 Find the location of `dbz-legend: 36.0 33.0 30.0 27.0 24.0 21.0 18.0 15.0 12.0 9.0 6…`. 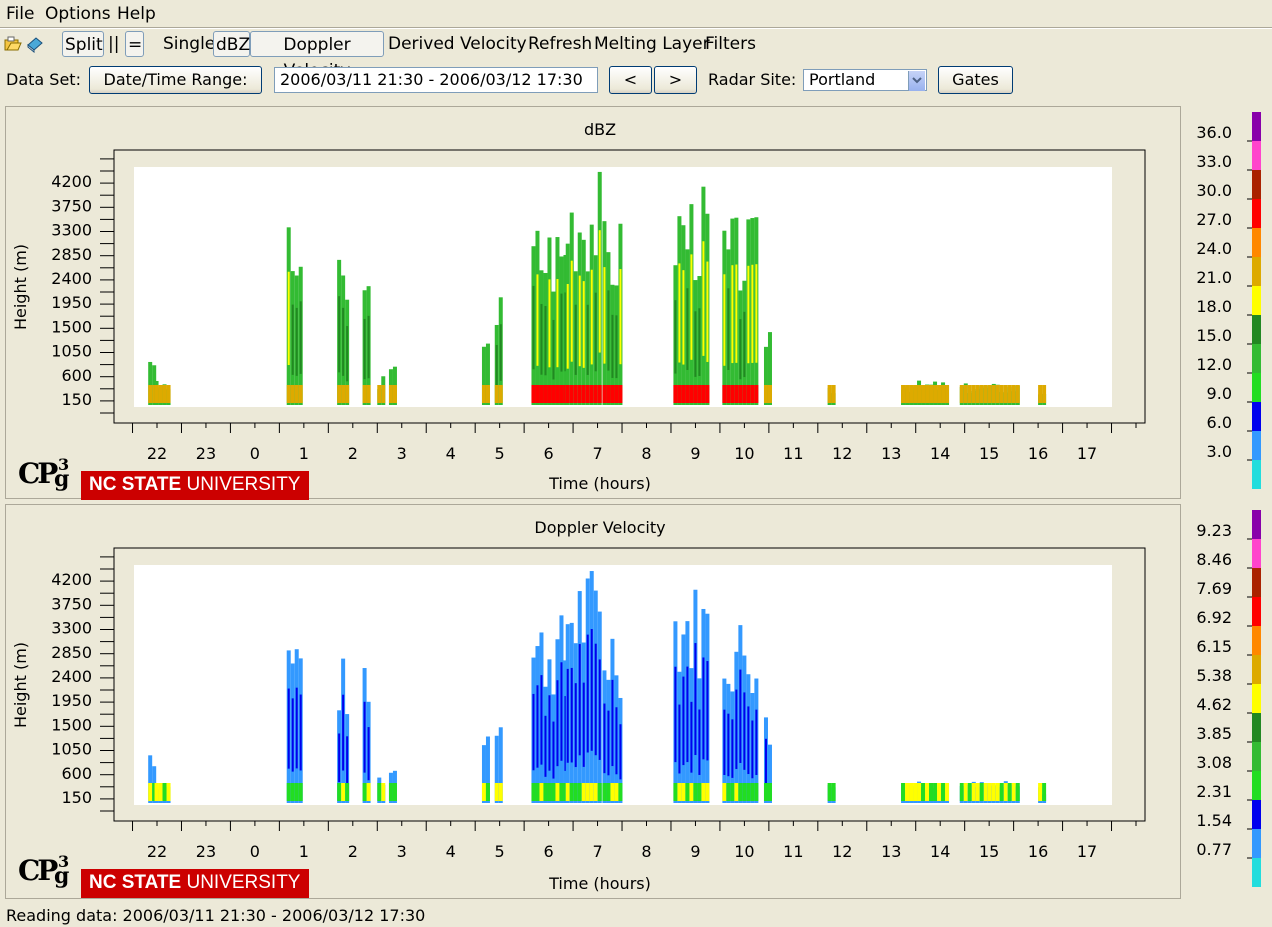

dbz-legend: 36.0 33.0 30.0 27.0 24.0 21.0 18.0 15.0 12.0 9.0 6… is located at coordinates (1228, 300).